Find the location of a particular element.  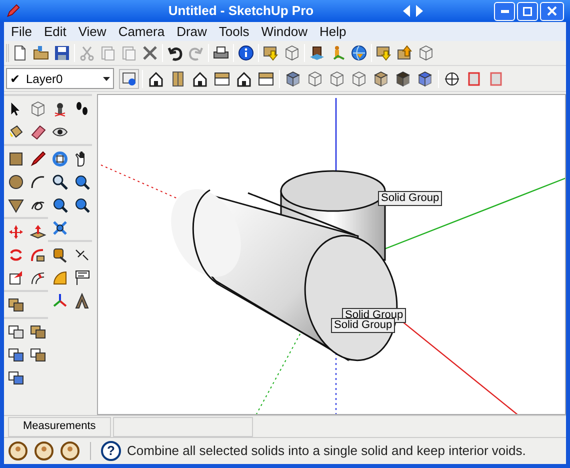

measurements-label: Measurements is located at coordinates (59, 426).